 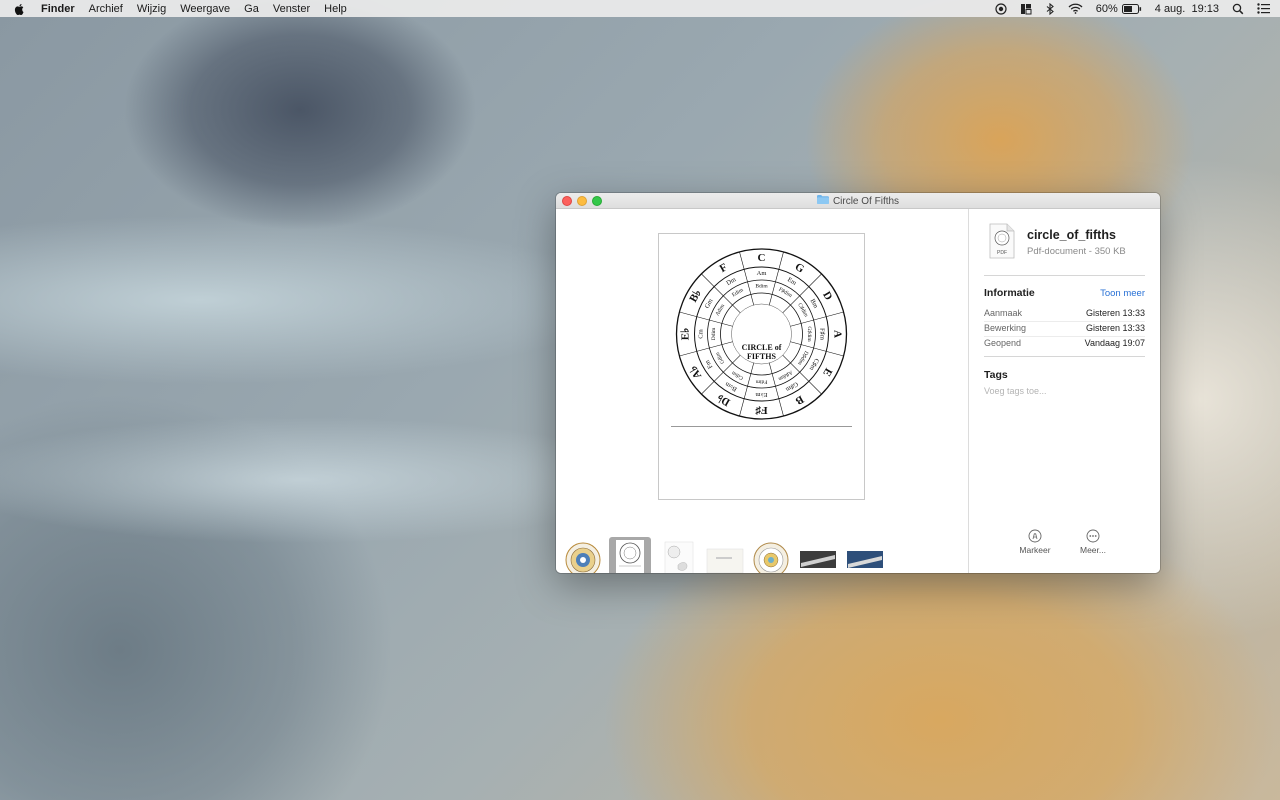 What do you see at coordinates (761, 410) in the screenshot?
I see `major-key-label: F♯` at bounding box center [761, 410].